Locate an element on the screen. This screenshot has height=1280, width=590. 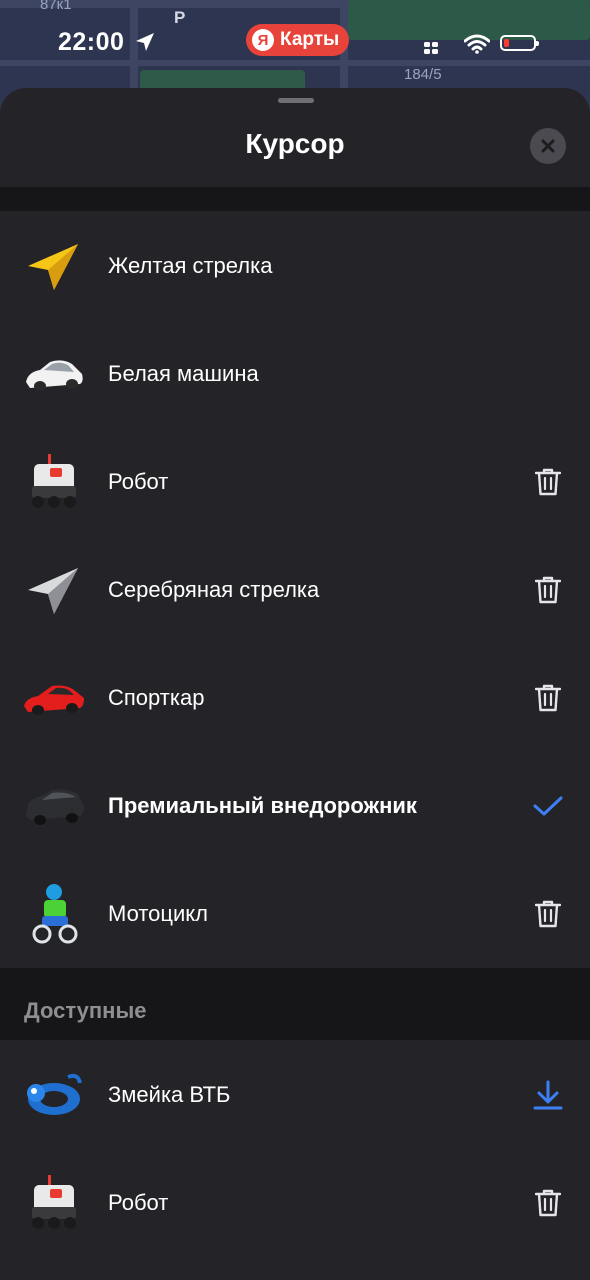
map-house-label: 87к1 is located at coordinates (56, 6).